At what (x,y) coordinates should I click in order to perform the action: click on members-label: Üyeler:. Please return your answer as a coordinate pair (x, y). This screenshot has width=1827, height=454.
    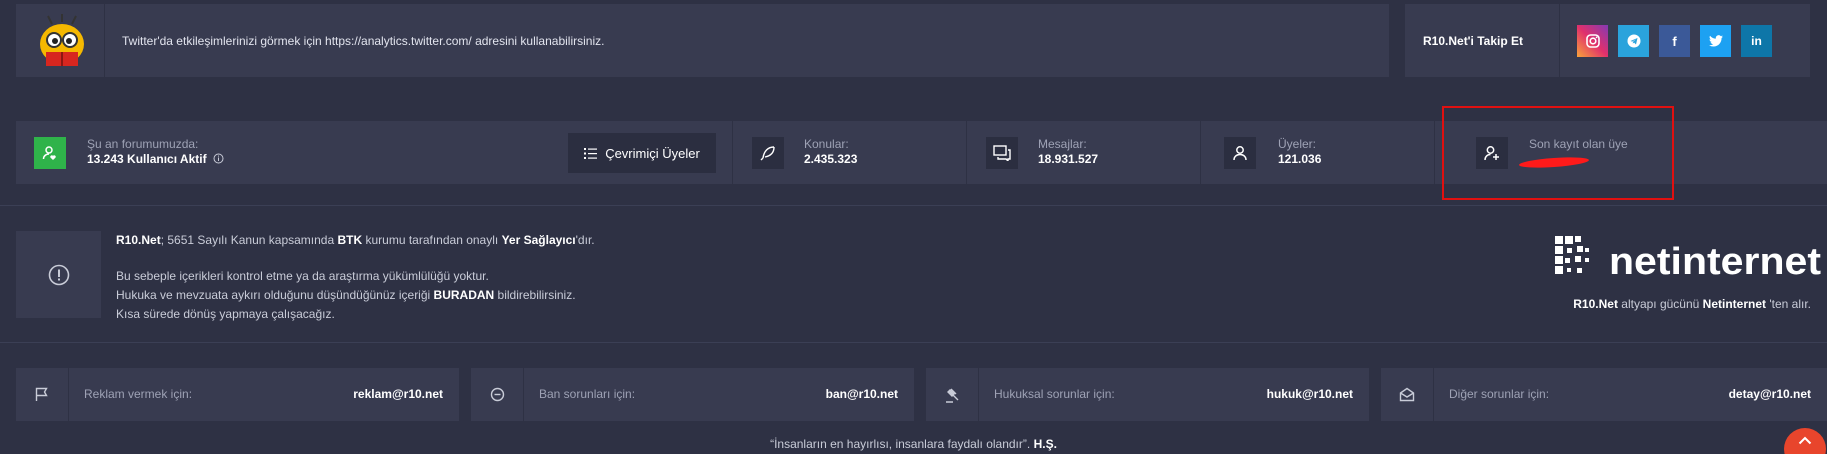
    Looking at the image, I should click on (1297, 144).